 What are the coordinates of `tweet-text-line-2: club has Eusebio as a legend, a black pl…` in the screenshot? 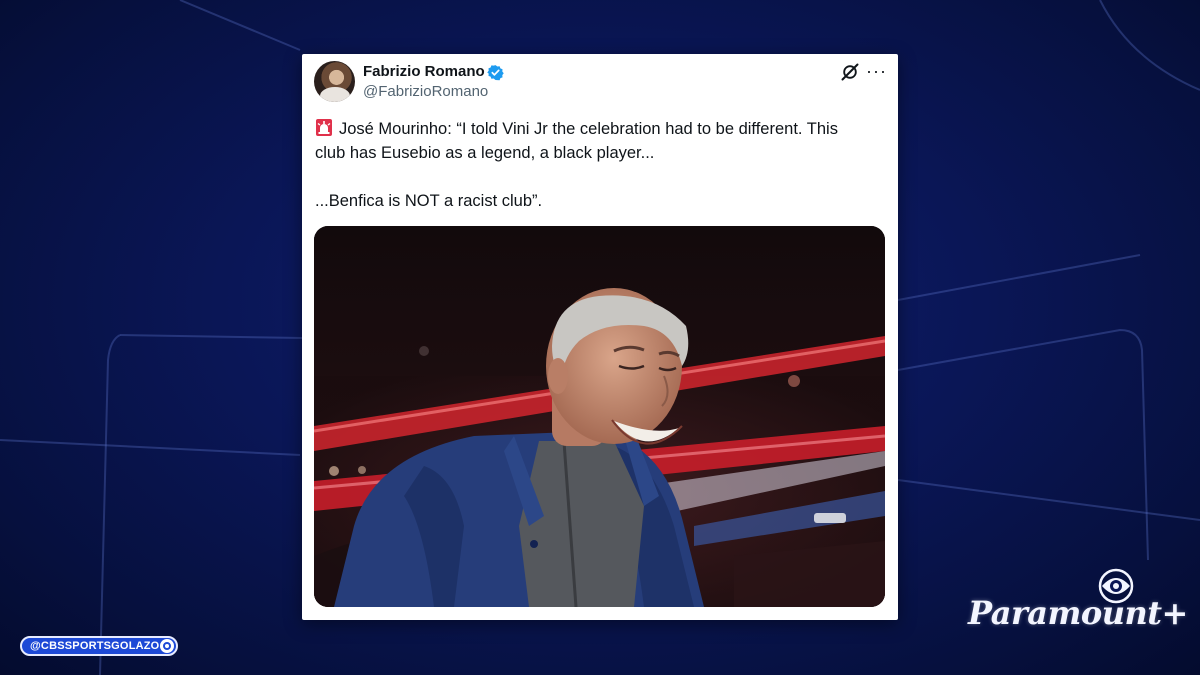 It's located at (485, 153).